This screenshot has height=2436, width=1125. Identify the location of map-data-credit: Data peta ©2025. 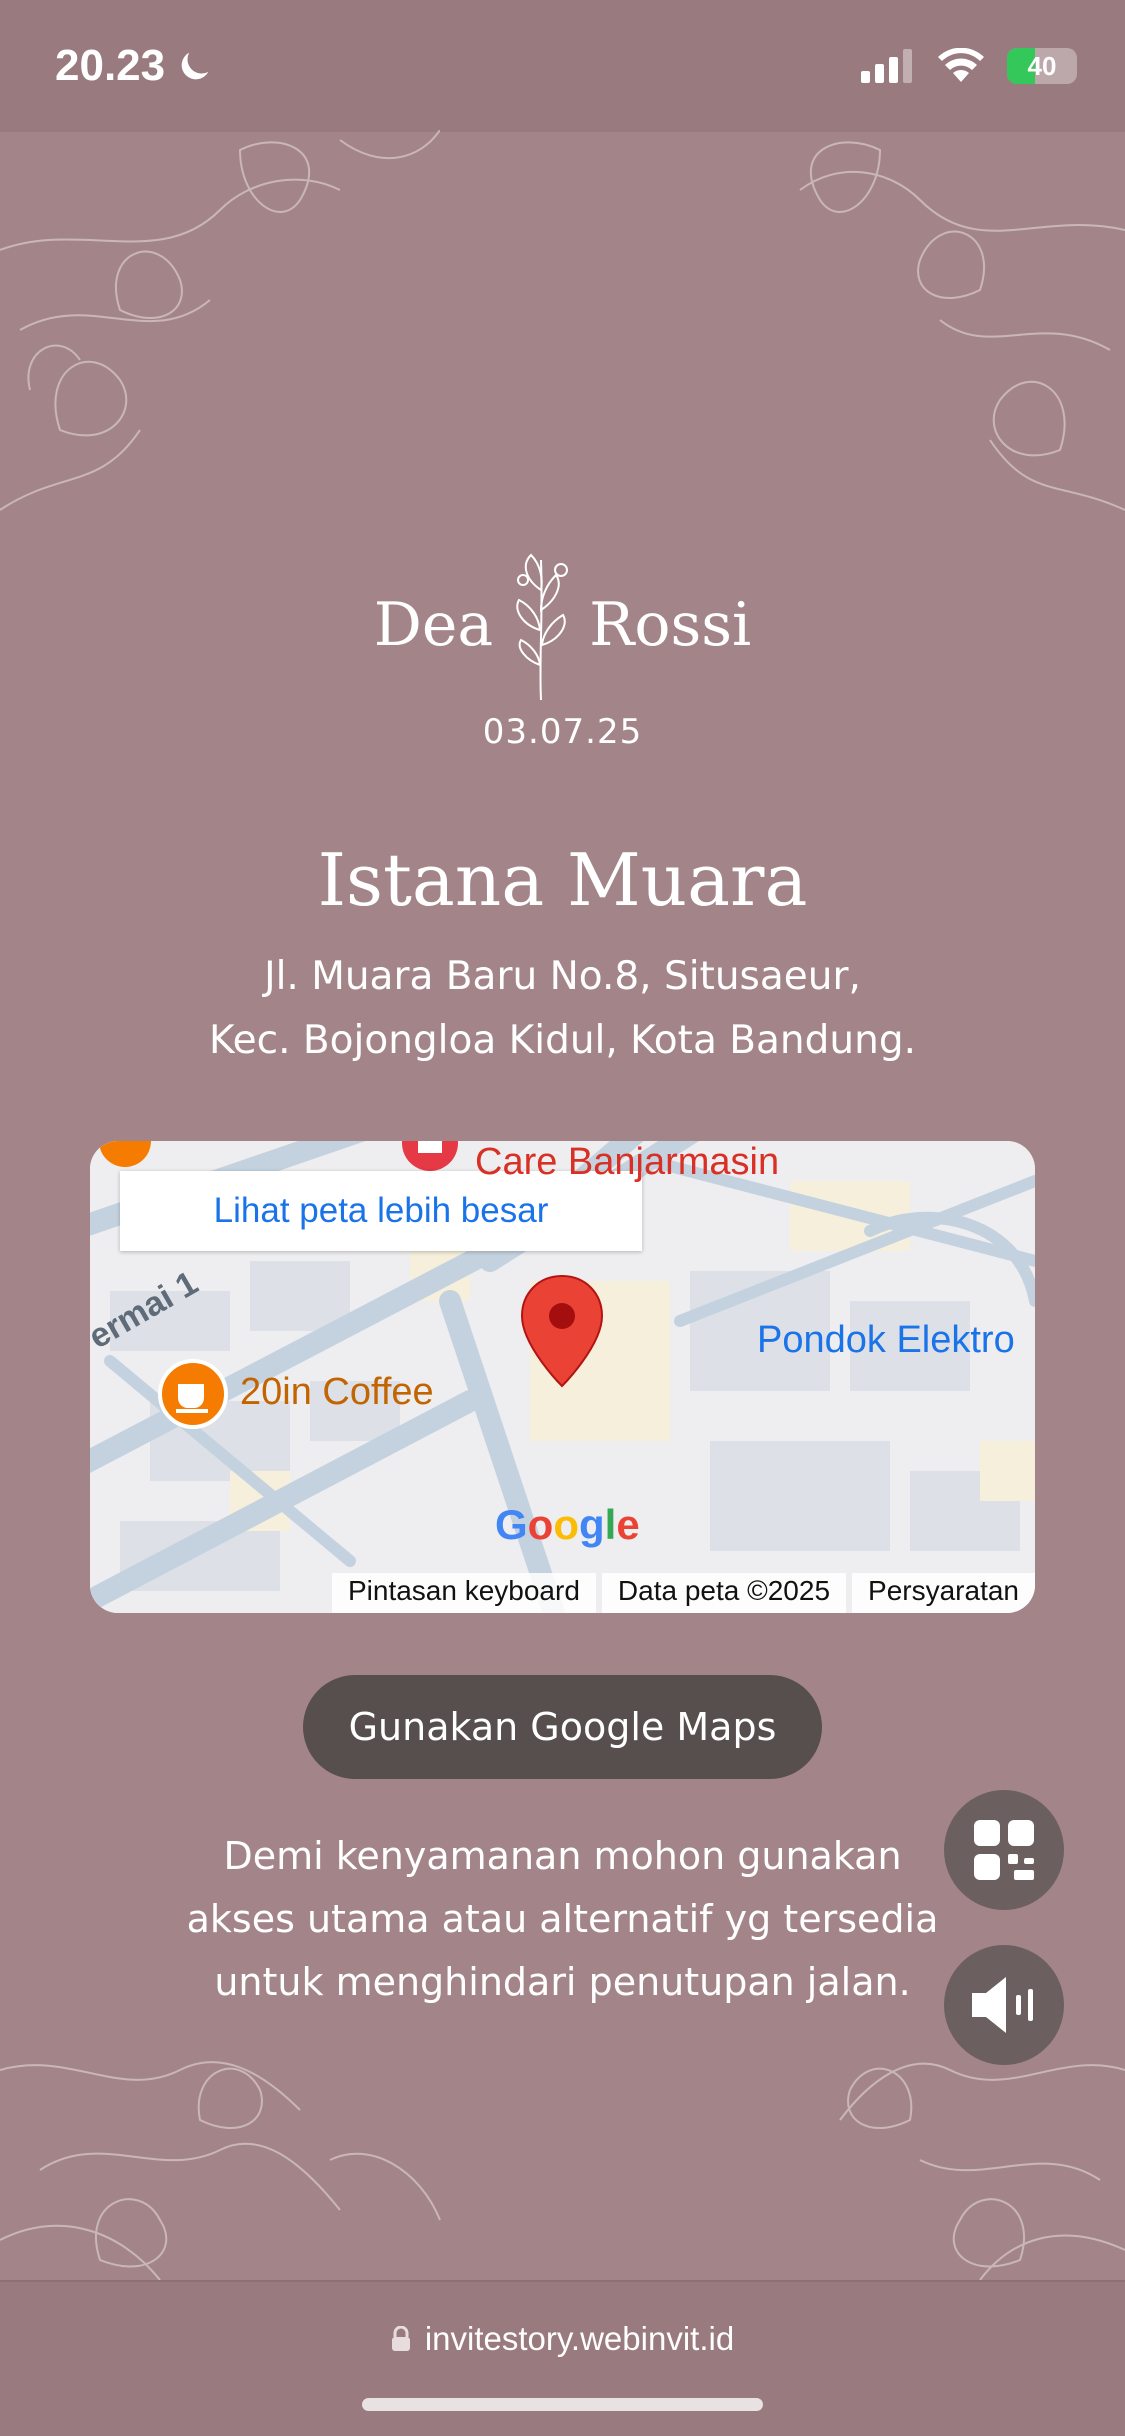
(724, 1593).